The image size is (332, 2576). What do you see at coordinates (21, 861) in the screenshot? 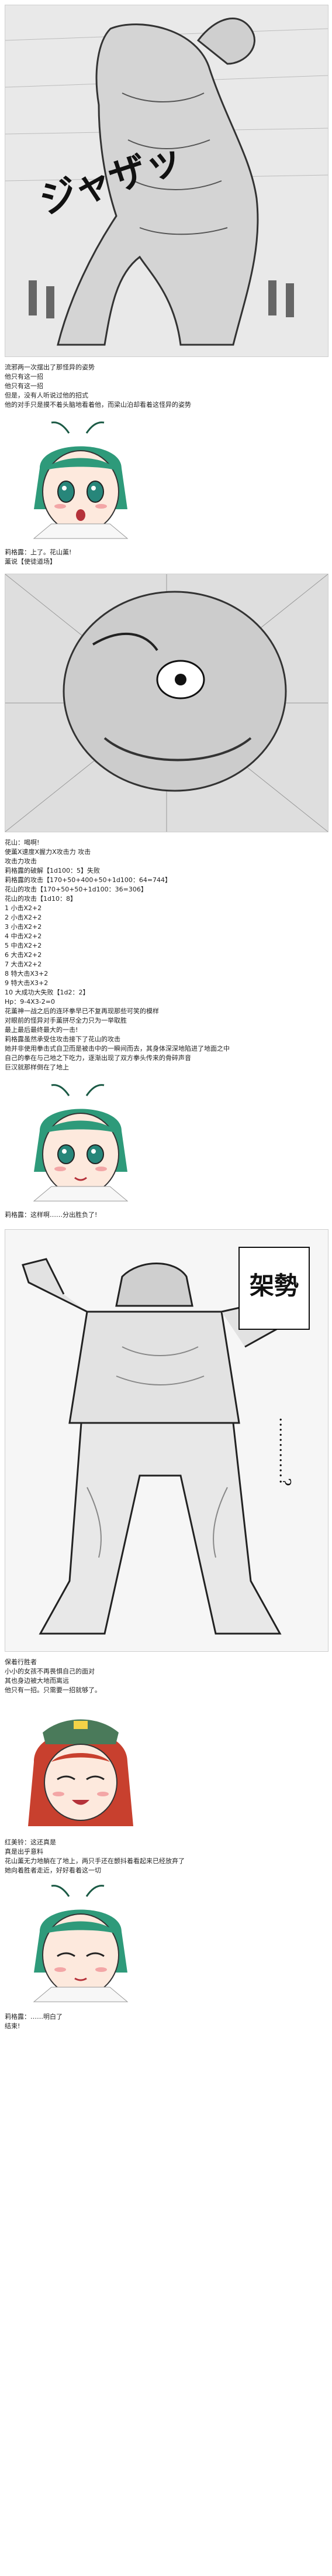
I see `log-line: 攻击力攻击` at bounding box center [21, 861].